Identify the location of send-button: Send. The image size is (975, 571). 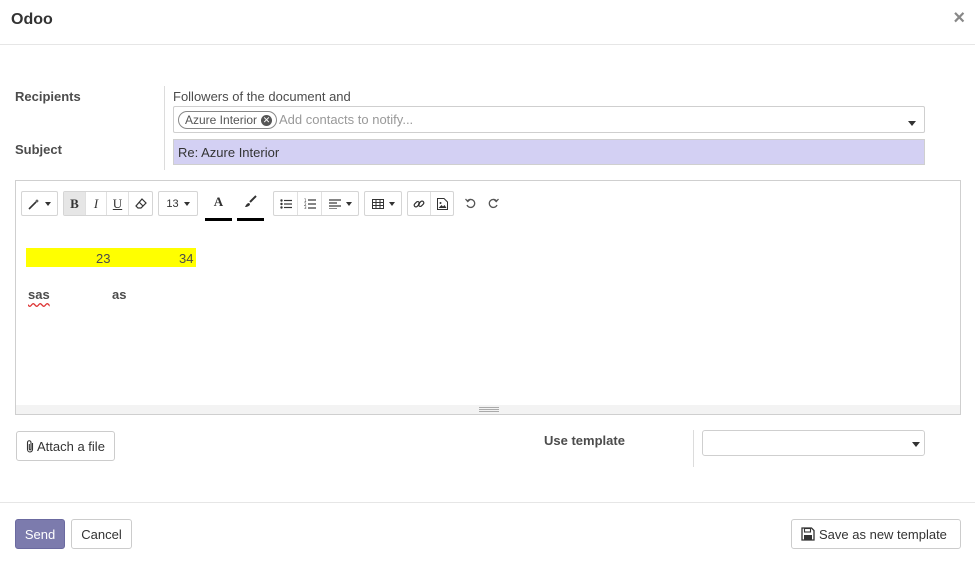
(40, 534).